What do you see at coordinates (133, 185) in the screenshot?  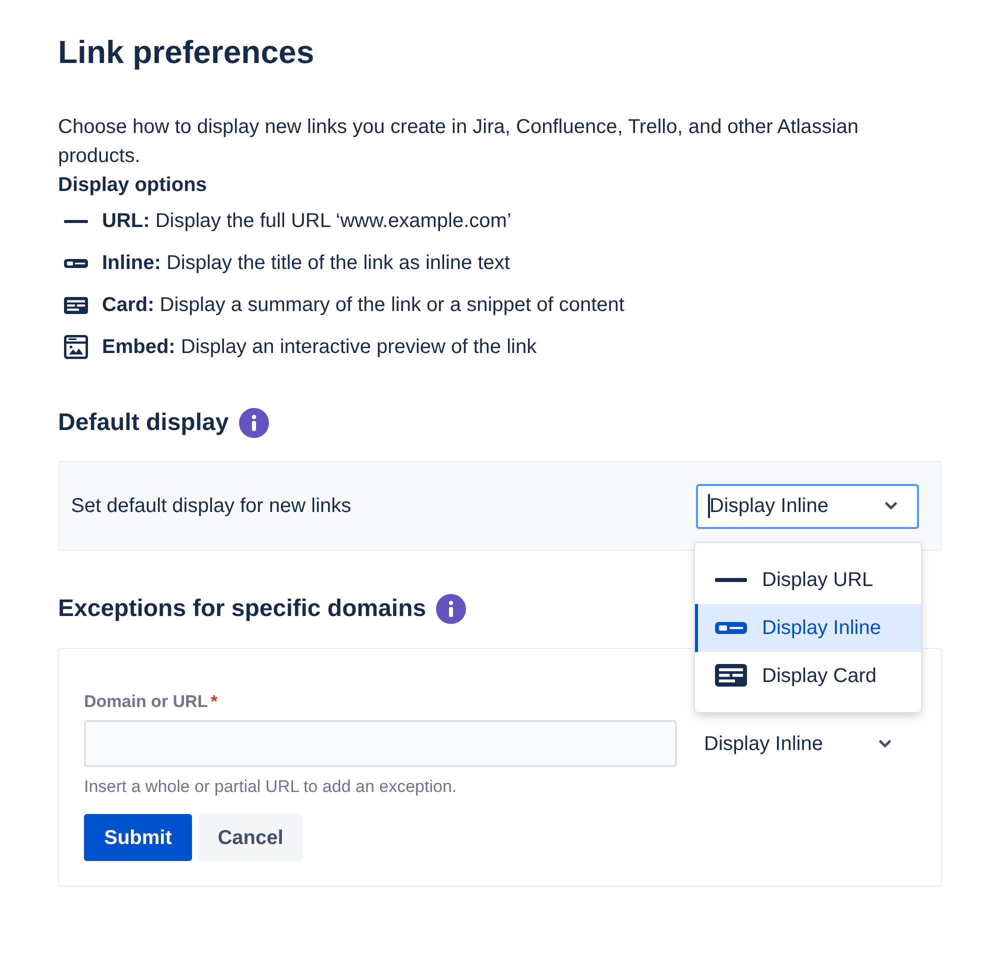 I see `subheading: Display options` at bounding box center [133, 185].